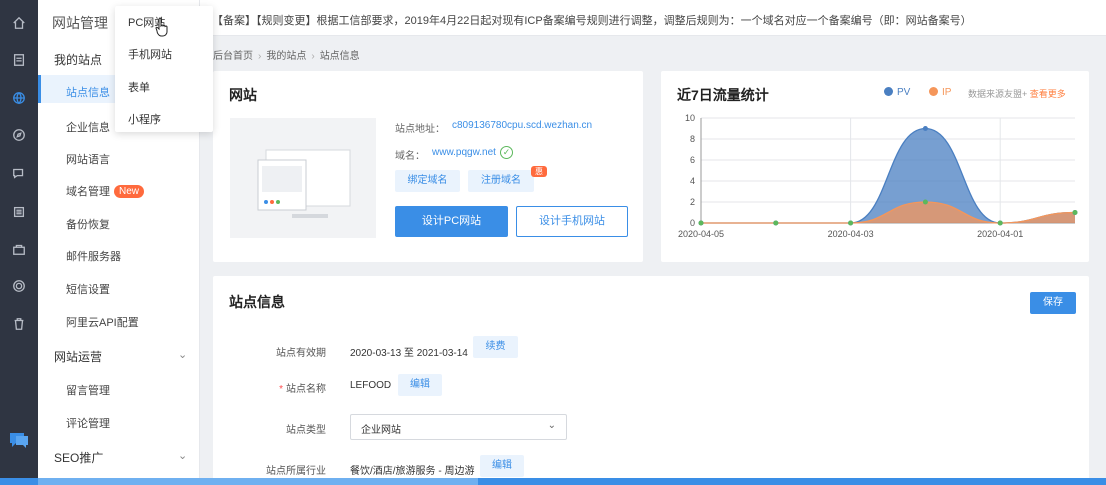 This screenshot has width=1106, height=485. I want to click on domain-link: www.pqgw.net, so click(464, 152).